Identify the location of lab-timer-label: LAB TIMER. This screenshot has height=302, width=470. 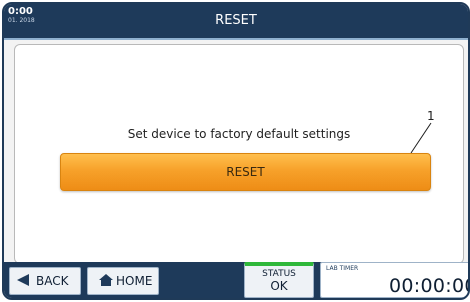
(342, 268).